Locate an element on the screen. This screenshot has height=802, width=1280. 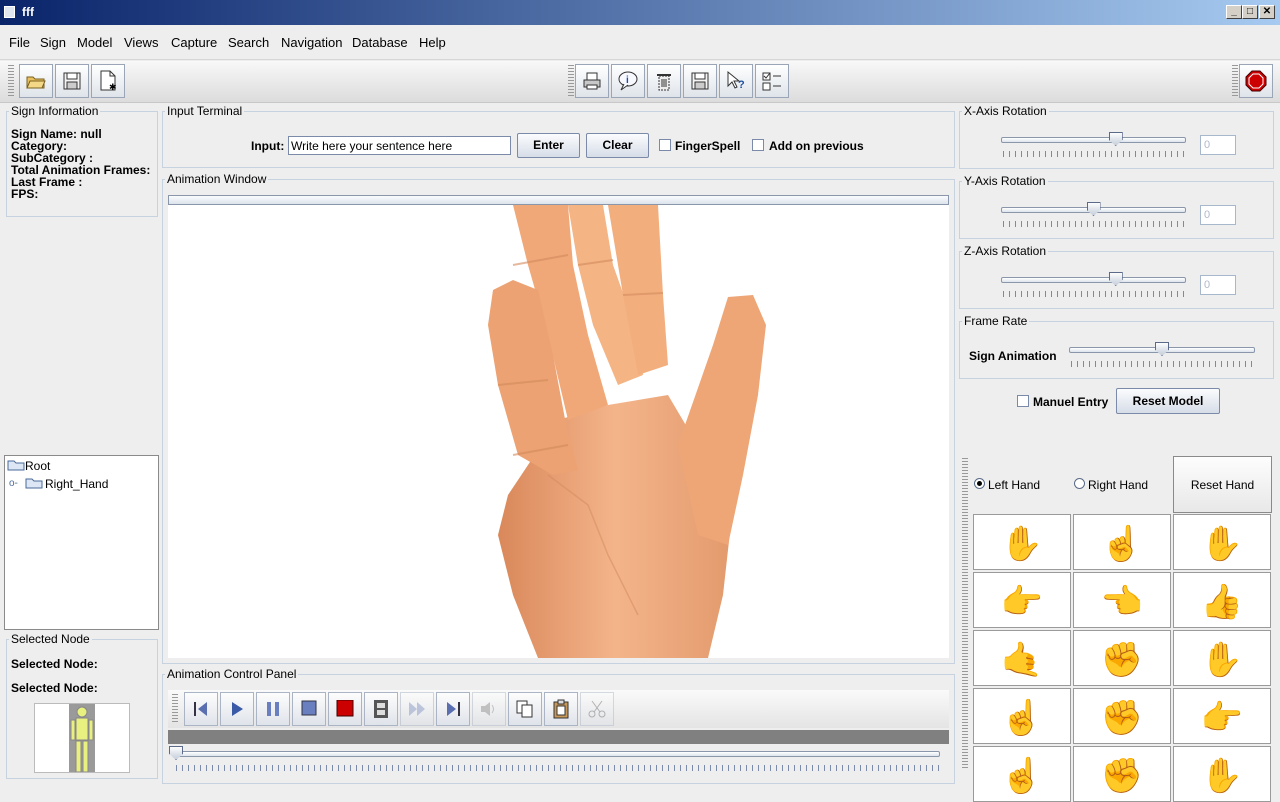
checklist-icon is located at coordinates (772, 81).